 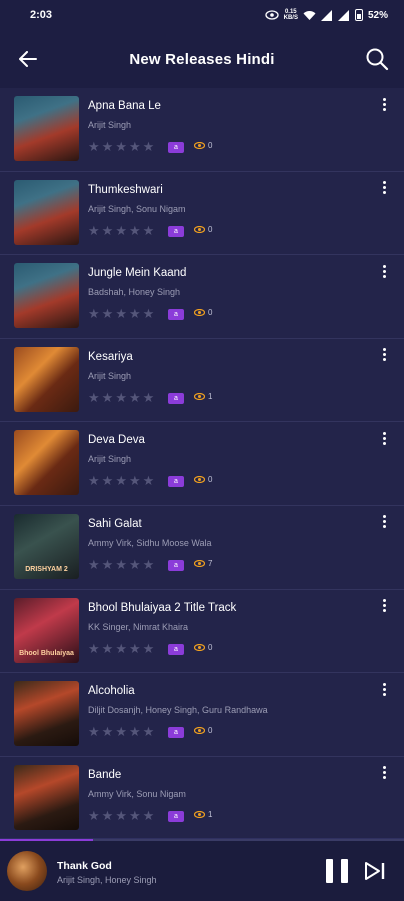 I want to click on search-button, so click(x=377, y=59).